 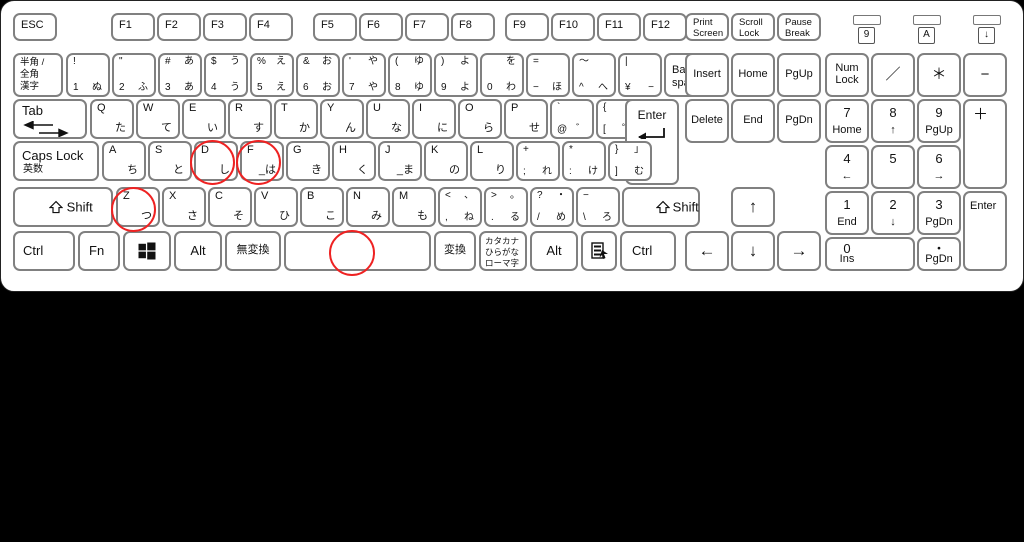 I want to click on key-insert: Insert, so click(x=707, y=75).